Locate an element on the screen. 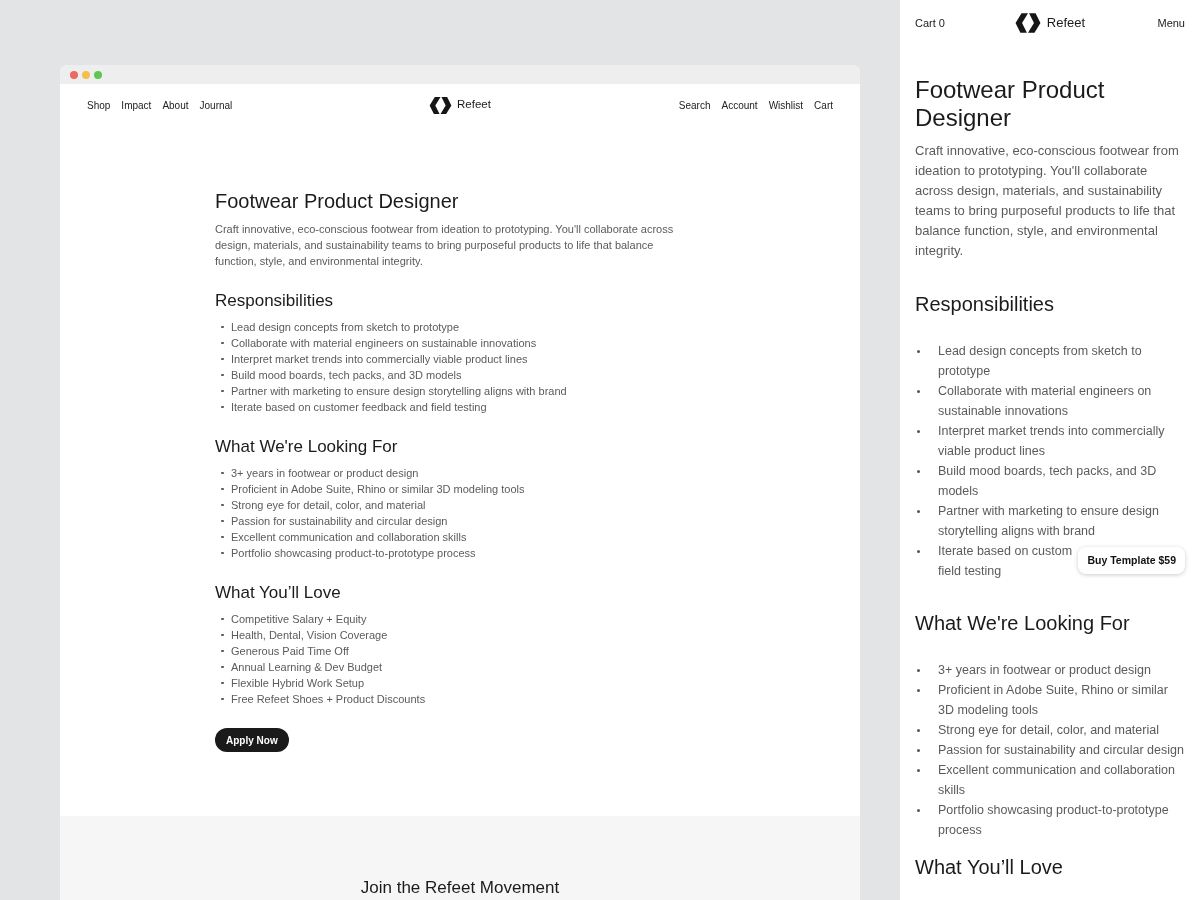 This screenshot has height=900, width=1200. list-item: Annual Learning & Dev Budget is located at coordinates (307, 667).